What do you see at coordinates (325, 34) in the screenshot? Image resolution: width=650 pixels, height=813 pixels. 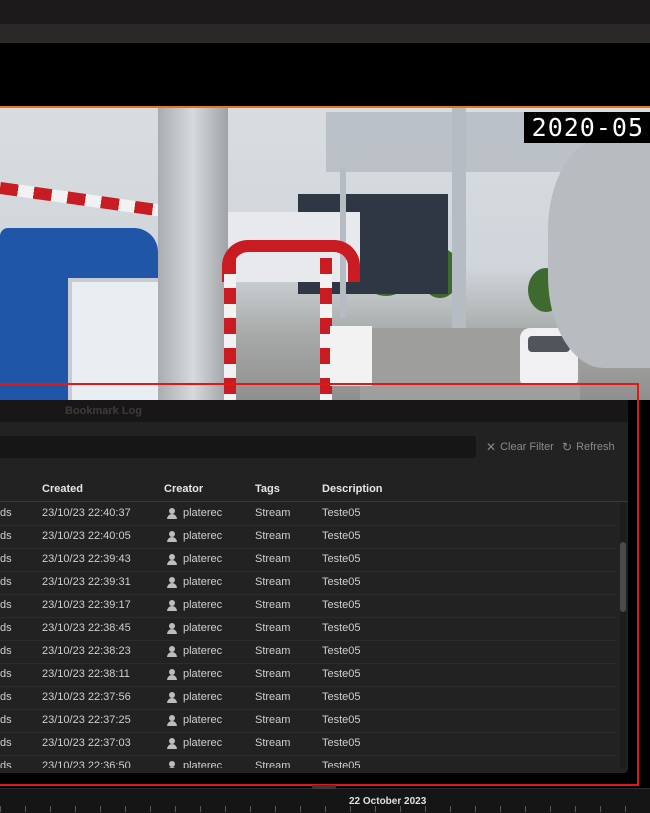 I see `sub-toolbar` at bounding box center [325, 34].